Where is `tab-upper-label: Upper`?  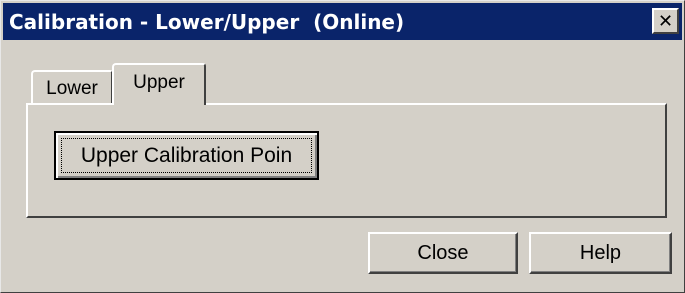
tab-upper-label: Upper is located at coordinates (159, 82).